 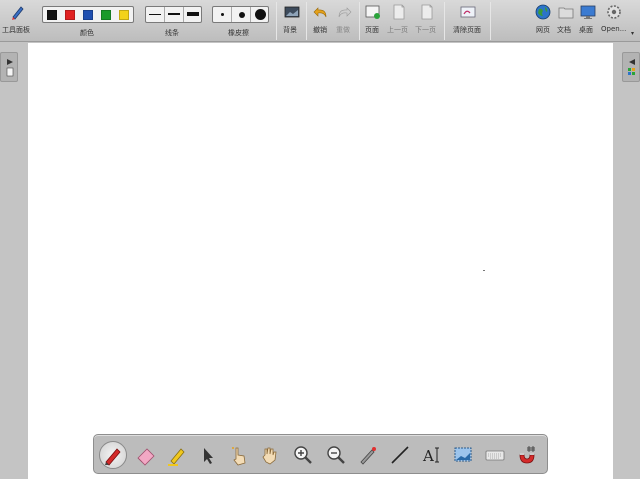 I want to click on keyboard-icon, so click(x=495, y=455).